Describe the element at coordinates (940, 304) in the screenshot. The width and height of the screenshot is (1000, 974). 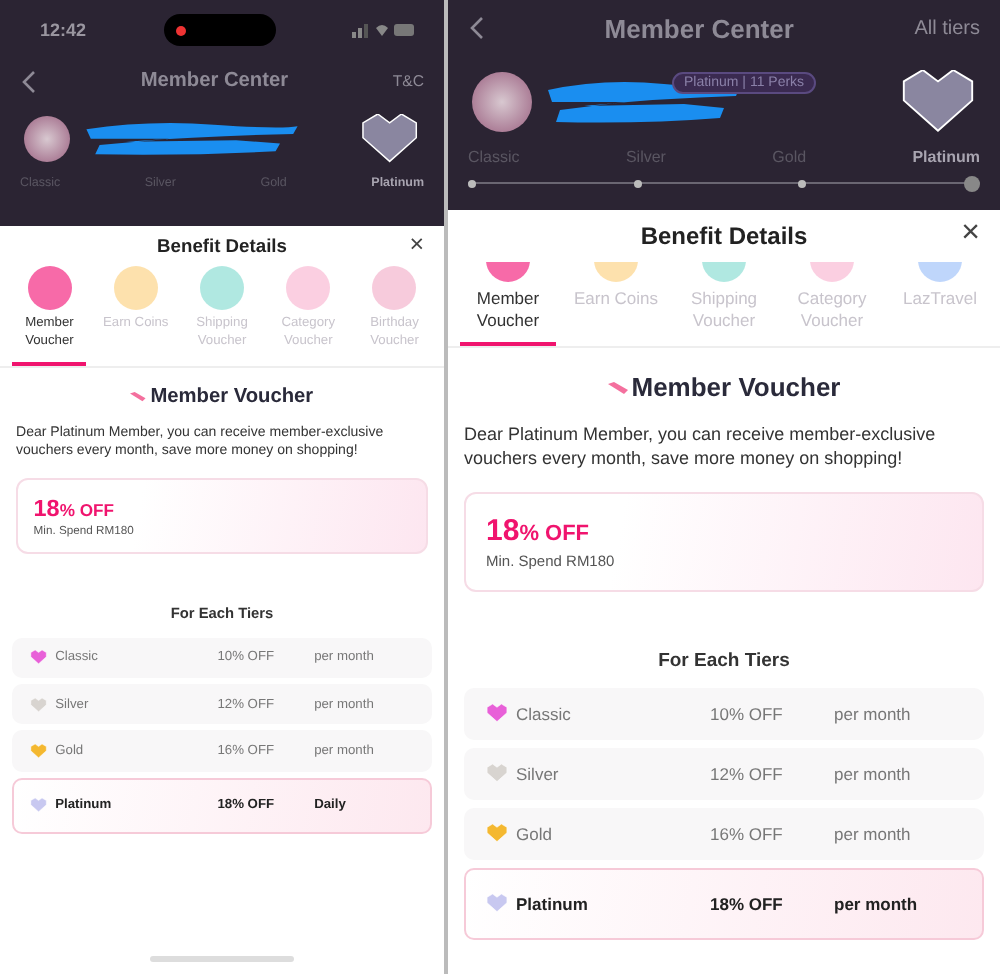
I see `benefit-tab: LazTravel` at that location.